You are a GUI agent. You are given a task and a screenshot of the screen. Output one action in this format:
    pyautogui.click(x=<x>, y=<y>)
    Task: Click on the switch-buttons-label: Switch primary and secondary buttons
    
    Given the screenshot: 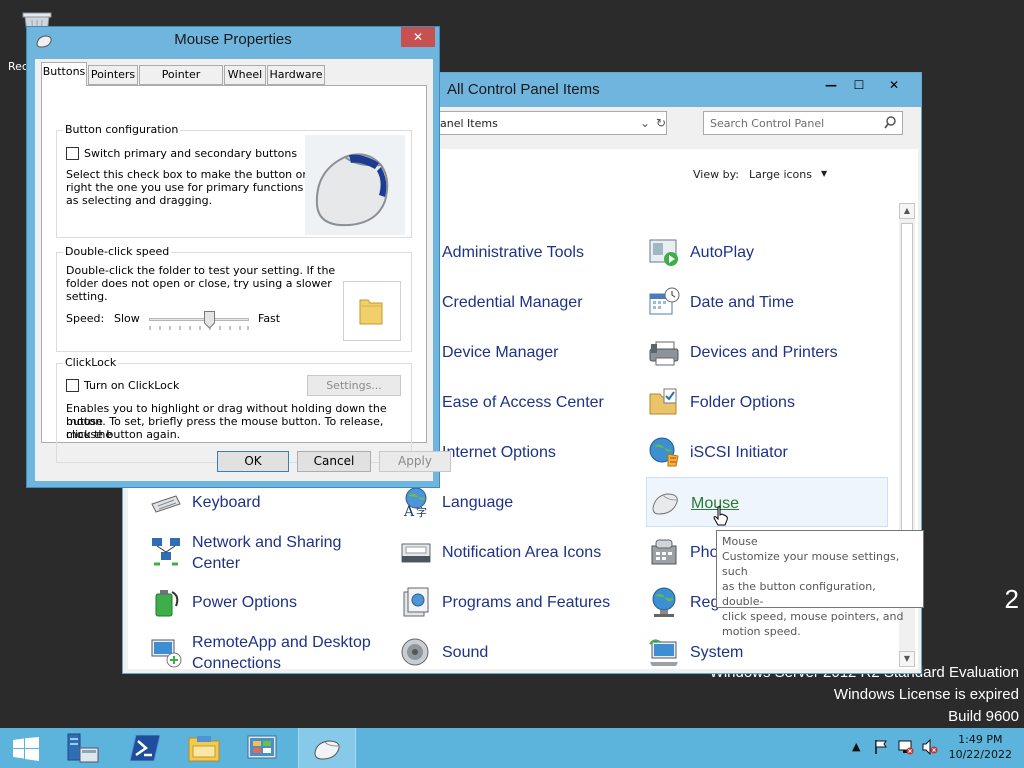 What is the action you would take?
    pyautogui.click(x=191, y=153)
    